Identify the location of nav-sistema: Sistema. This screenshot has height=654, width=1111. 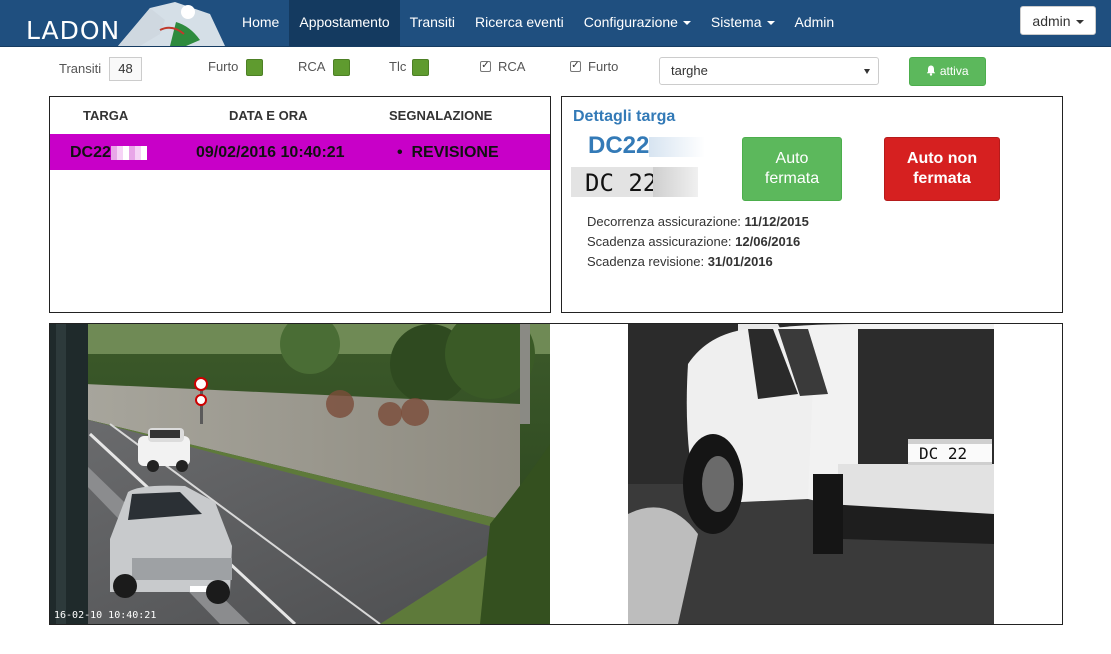
(743, 23).